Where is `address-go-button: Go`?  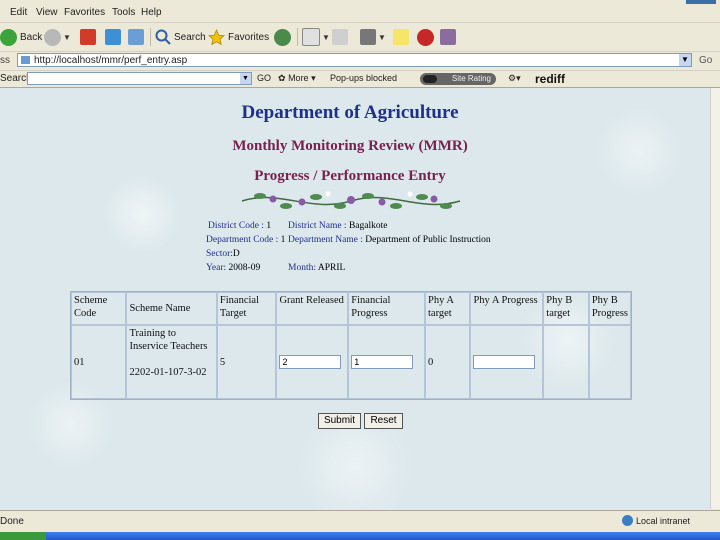 address-go-button: Go is located at coordinates (705, 60).